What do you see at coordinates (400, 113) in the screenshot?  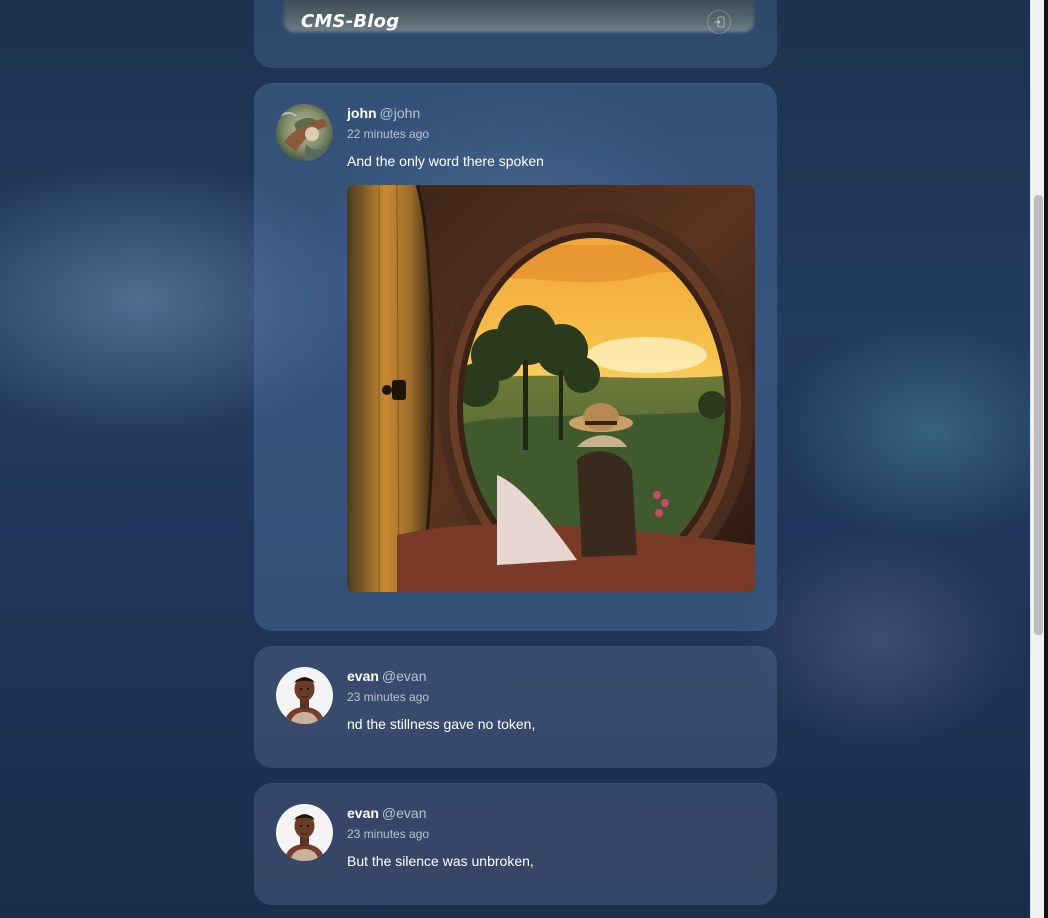 I see `author-handle: @john` at bounding box center [400, 113].